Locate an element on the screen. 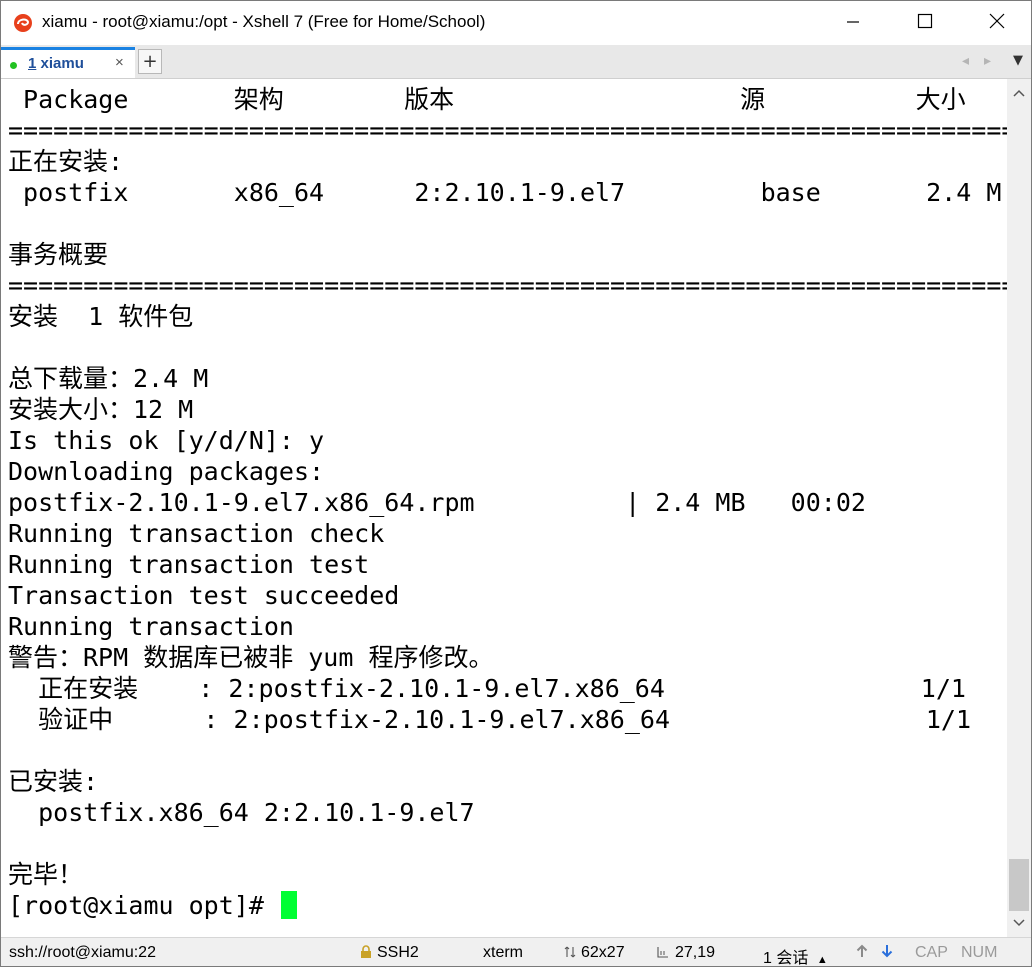 This screenshot has height=967, width=1032. terminal-size: 62x27 is located at coordinates (594, 954).